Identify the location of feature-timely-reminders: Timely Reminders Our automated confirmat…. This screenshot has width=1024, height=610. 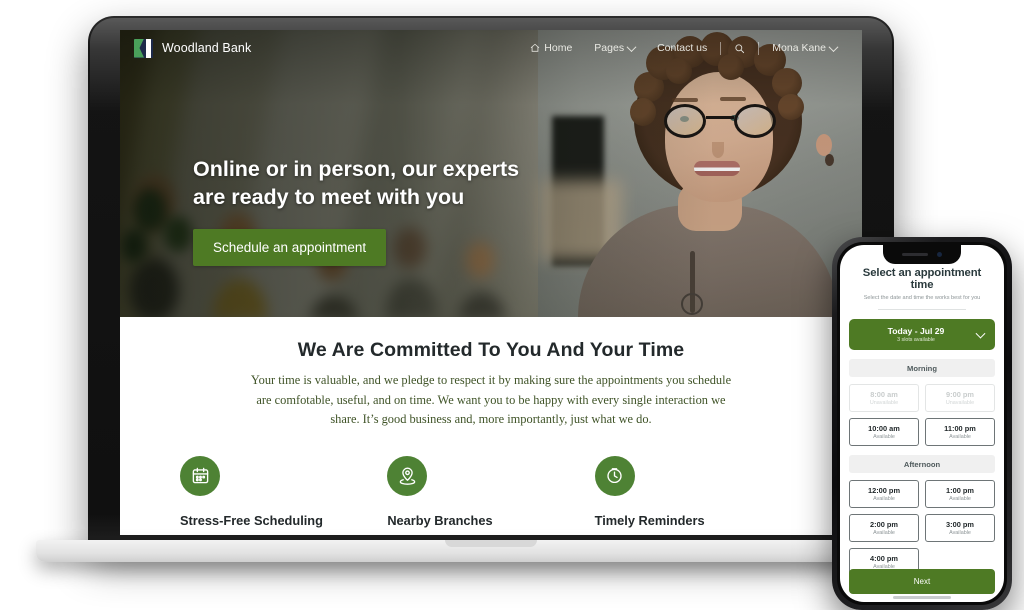
(698, 495).